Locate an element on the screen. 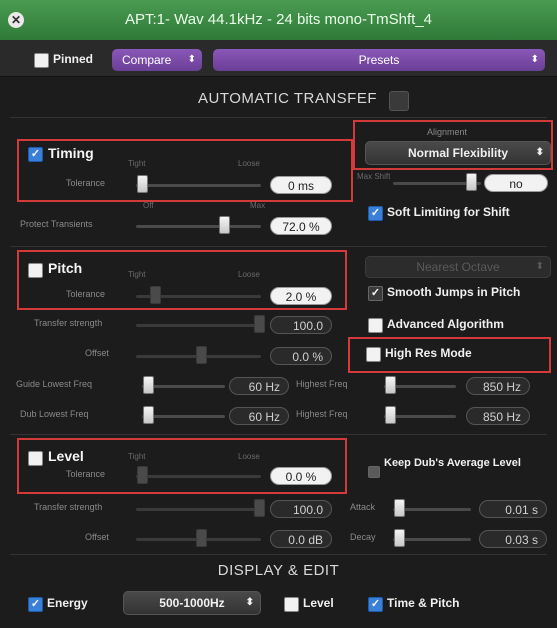 Image resolution: width=557 pixels, height=628 pixels. smooth-jumps-checkbox: ✓ is located at coordinates (375, 293).